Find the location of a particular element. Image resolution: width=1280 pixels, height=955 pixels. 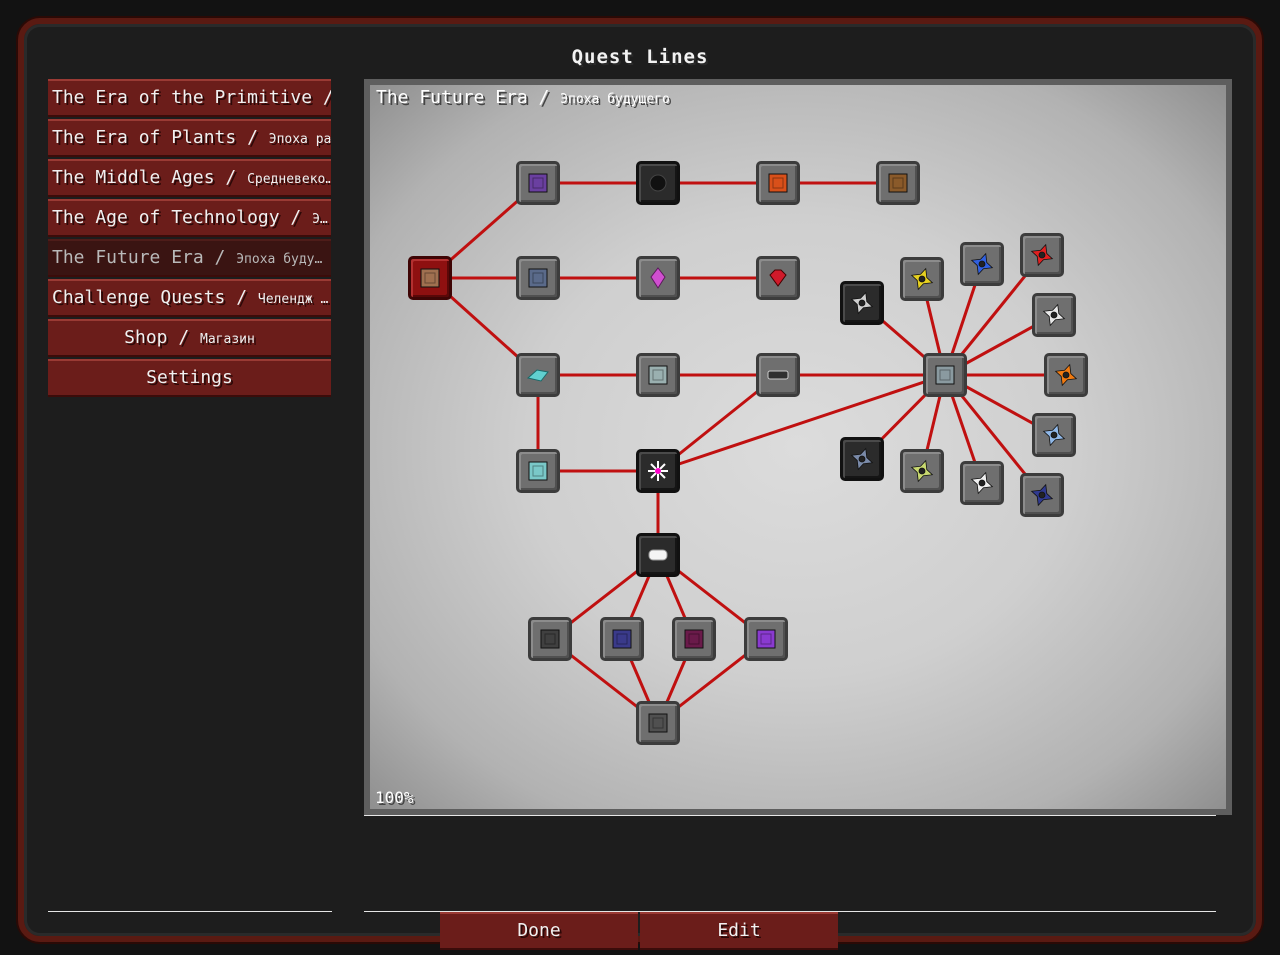

dark-cube-icon is located at coordinates (550, 639).